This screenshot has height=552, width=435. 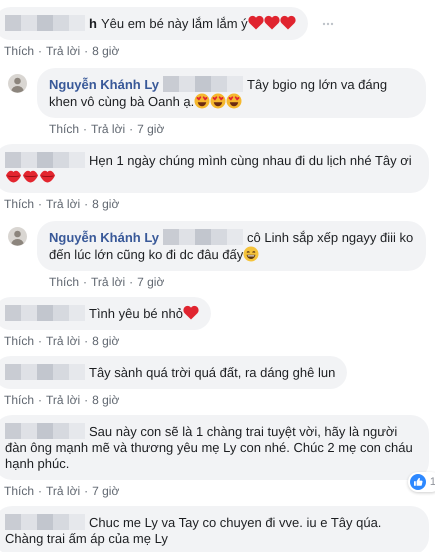 What do you see at coordinates (102, 313) in the screenshot?
I see `comment-text: Tình yêu bé nhỏ` at bounding box center [102, 313].